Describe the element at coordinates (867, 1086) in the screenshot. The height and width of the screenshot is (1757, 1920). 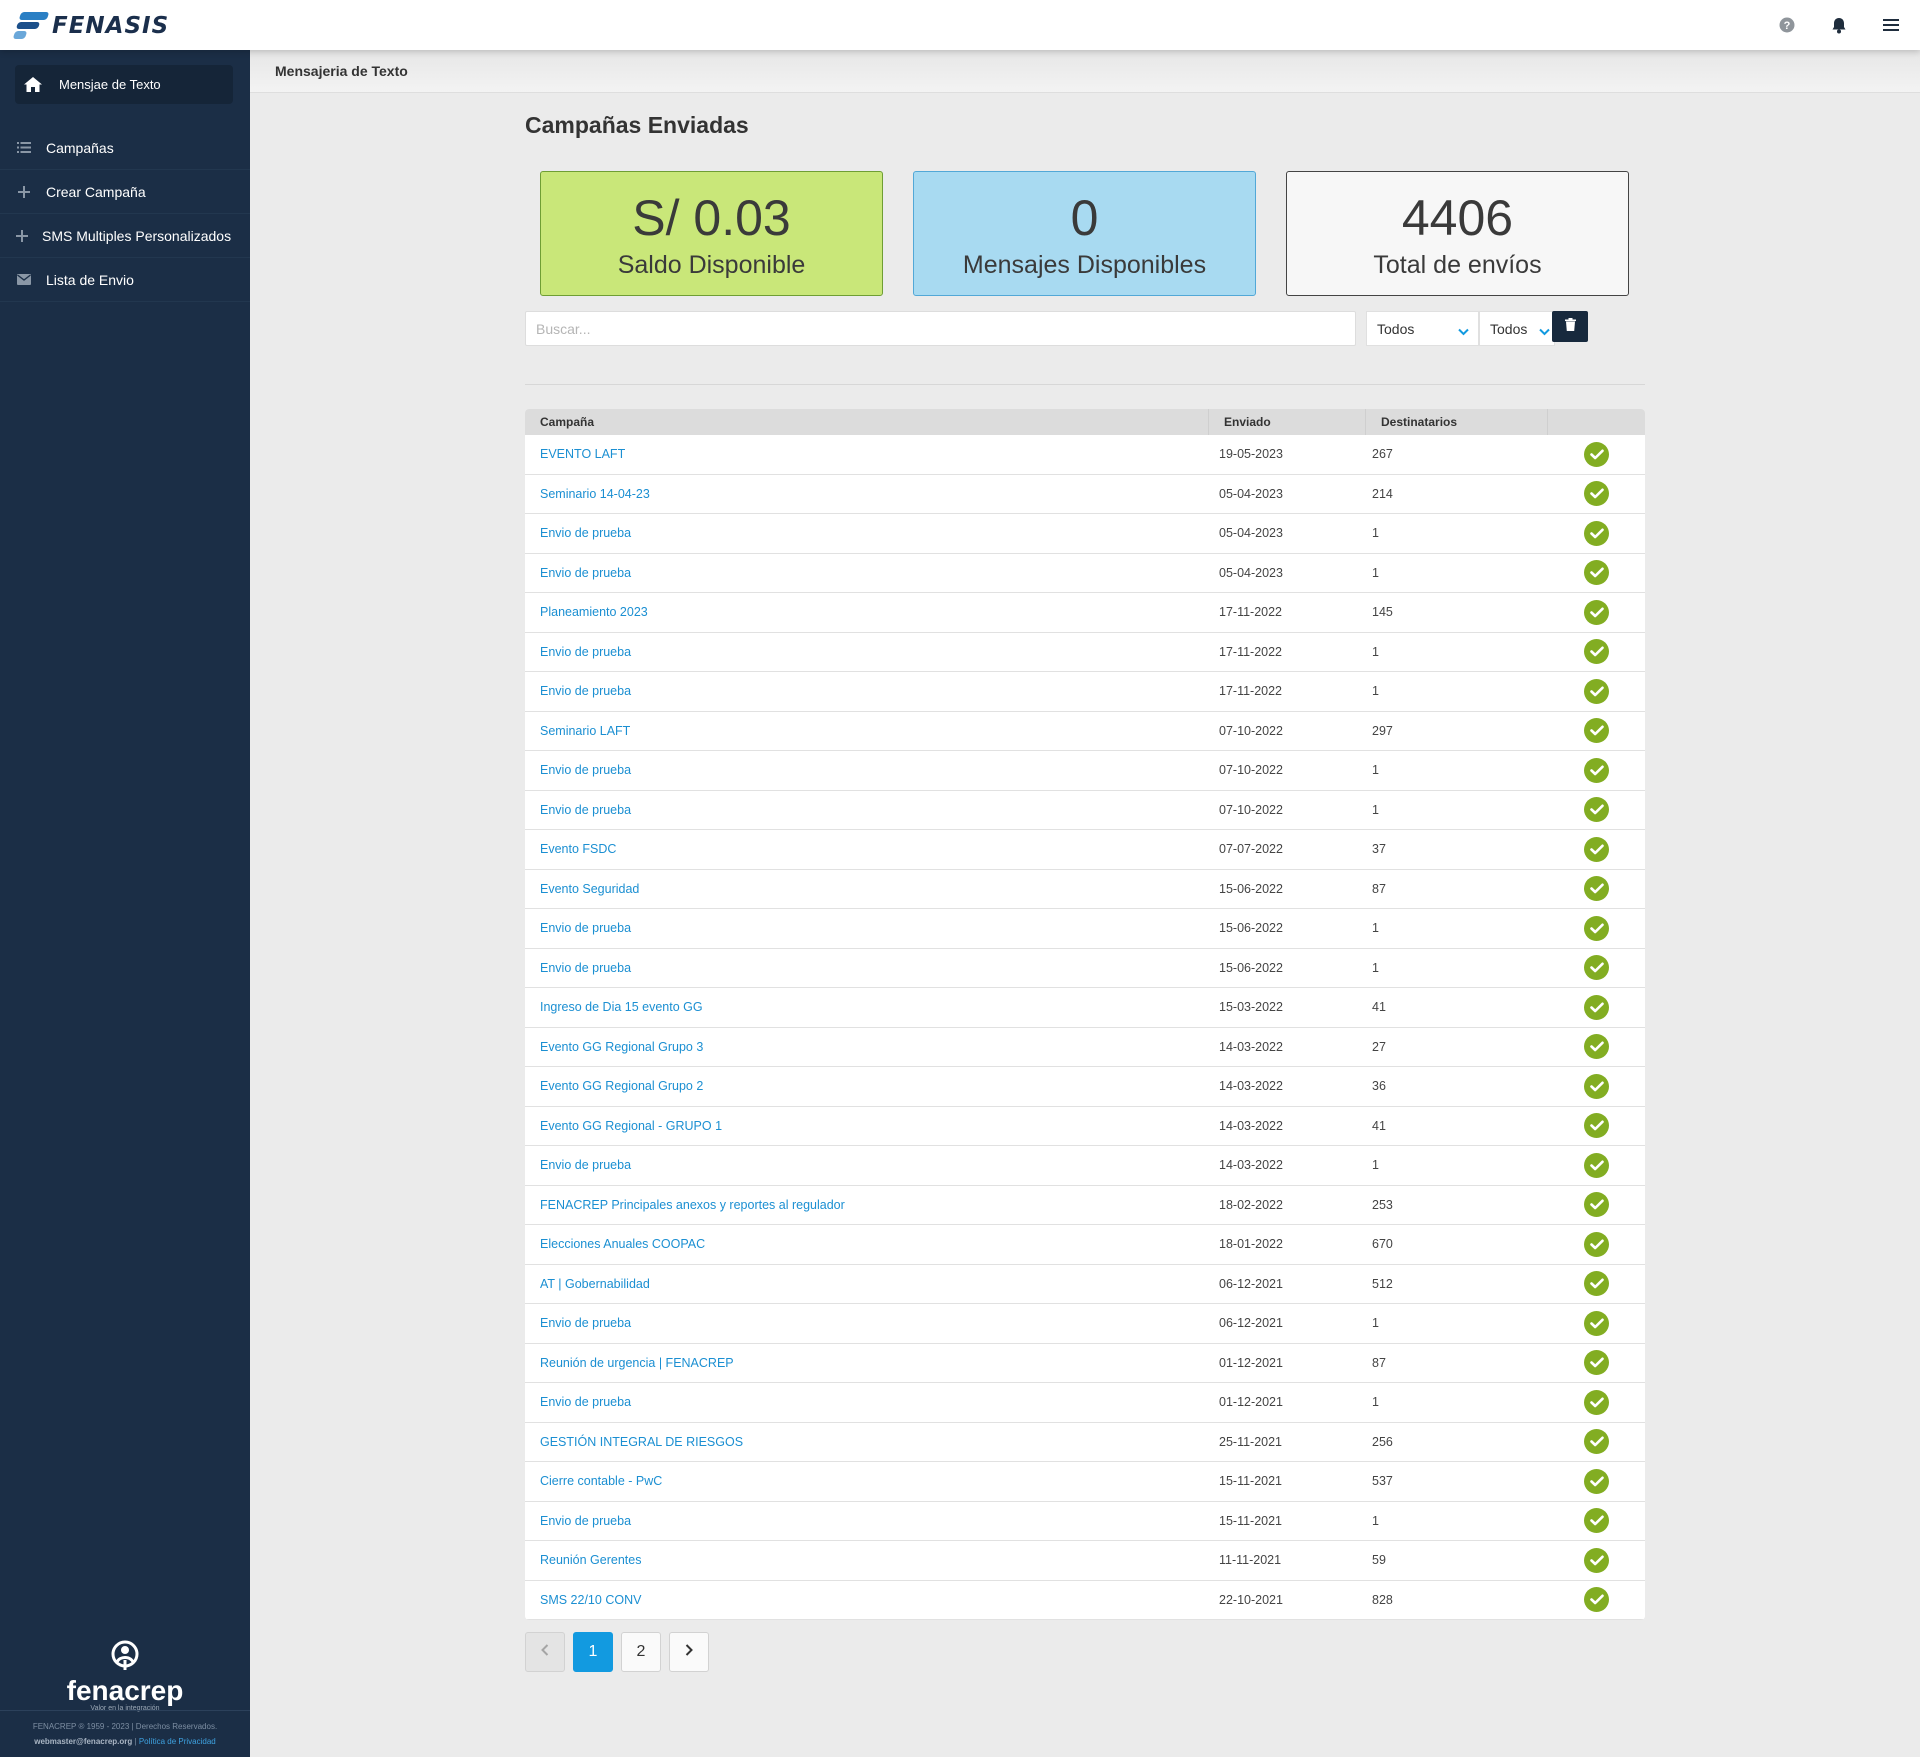
I see `campaign-link: Evento GG Regional Grupo 2` at that location.